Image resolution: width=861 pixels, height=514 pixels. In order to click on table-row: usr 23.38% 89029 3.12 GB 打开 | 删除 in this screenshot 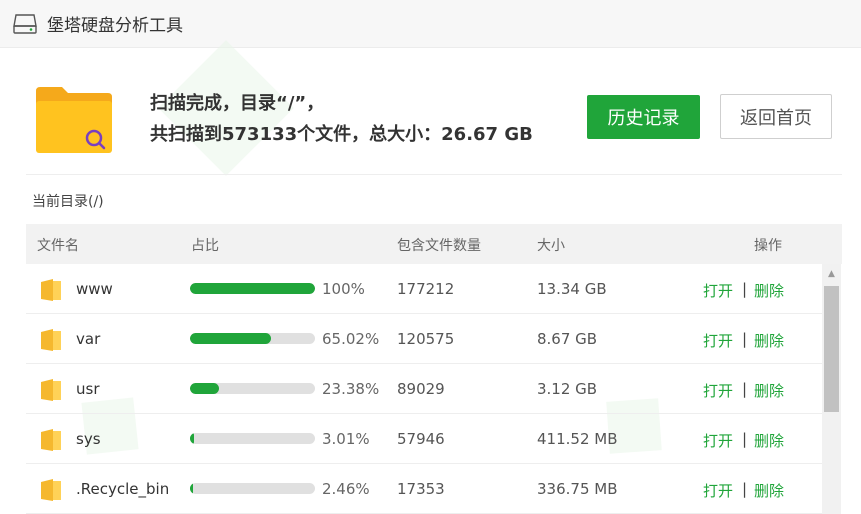, I will do `click(424, 389)`.